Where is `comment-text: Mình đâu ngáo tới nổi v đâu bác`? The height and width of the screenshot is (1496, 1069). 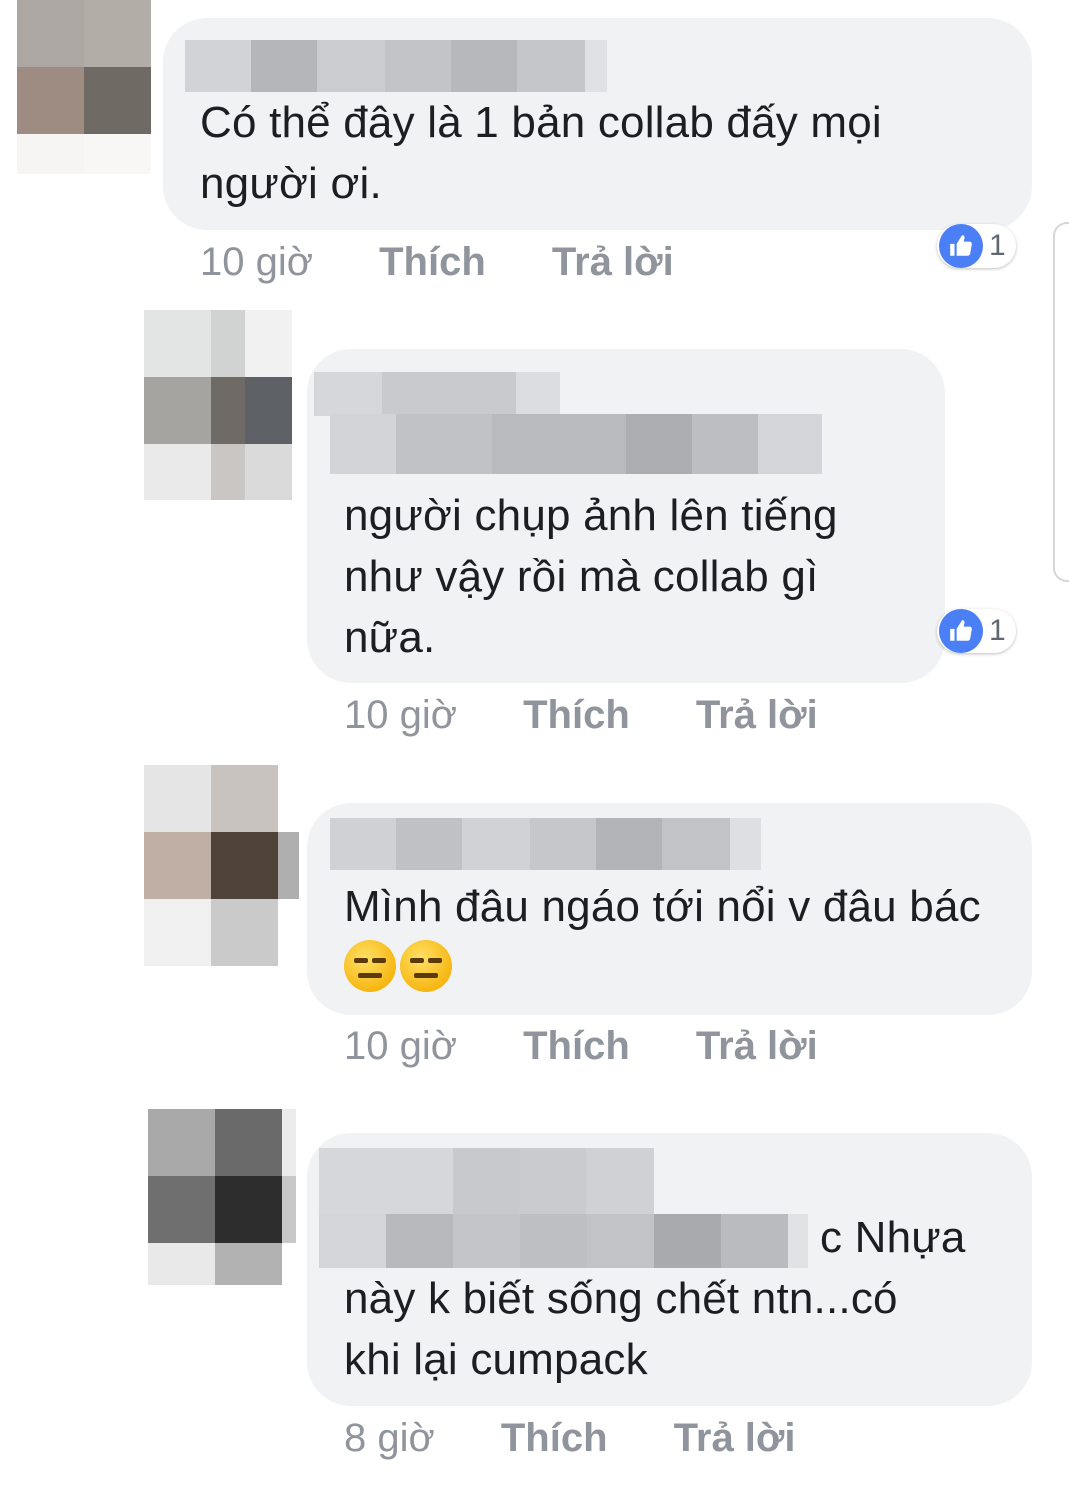
comment-text: Mình đâu ngáo tới nổi v đâu bác is located at coordinates (664, 937).